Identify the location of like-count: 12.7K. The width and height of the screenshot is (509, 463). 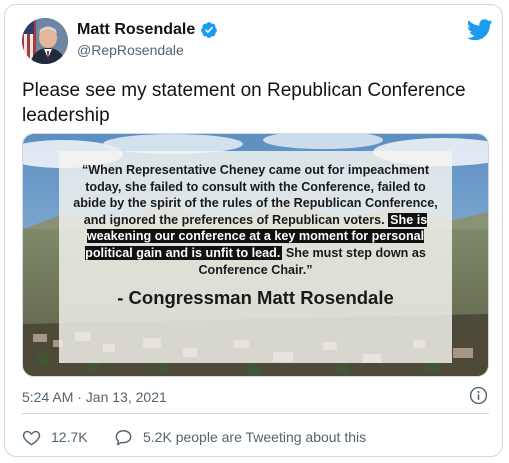
(69, 437).